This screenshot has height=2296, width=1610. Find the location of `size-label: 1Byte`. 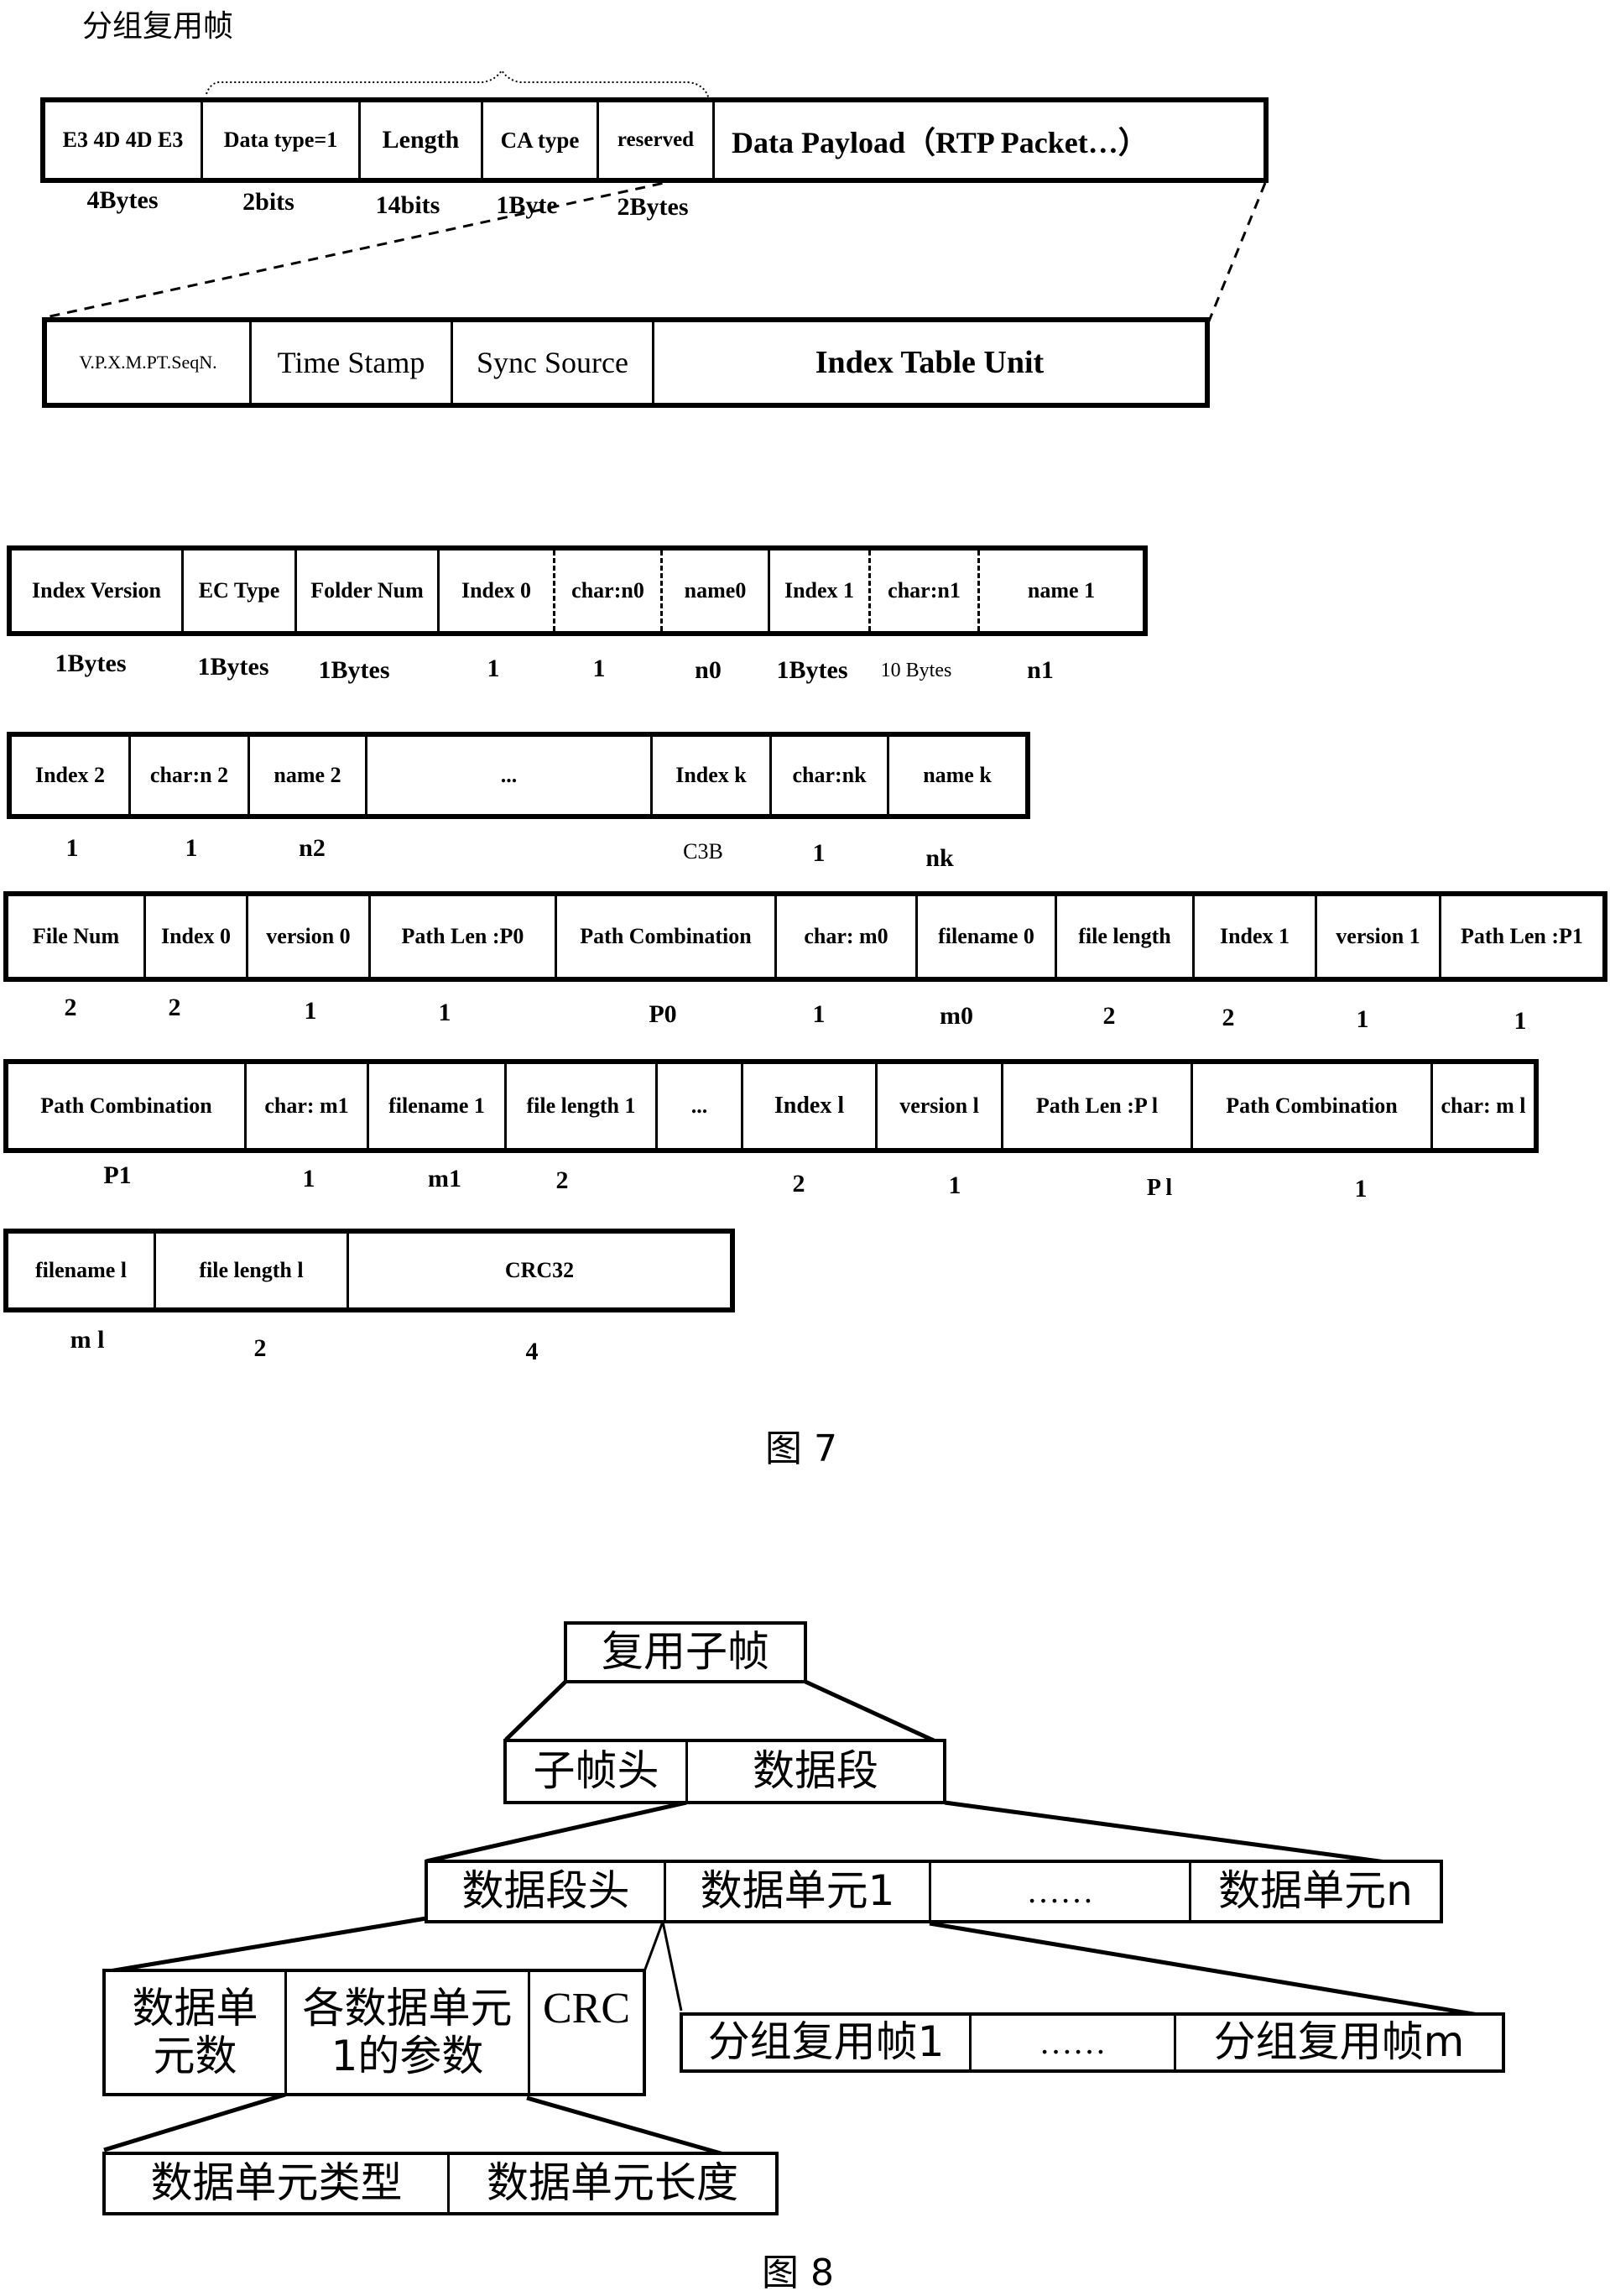

size-label: 1Byte is located at coordinates (527, 205).